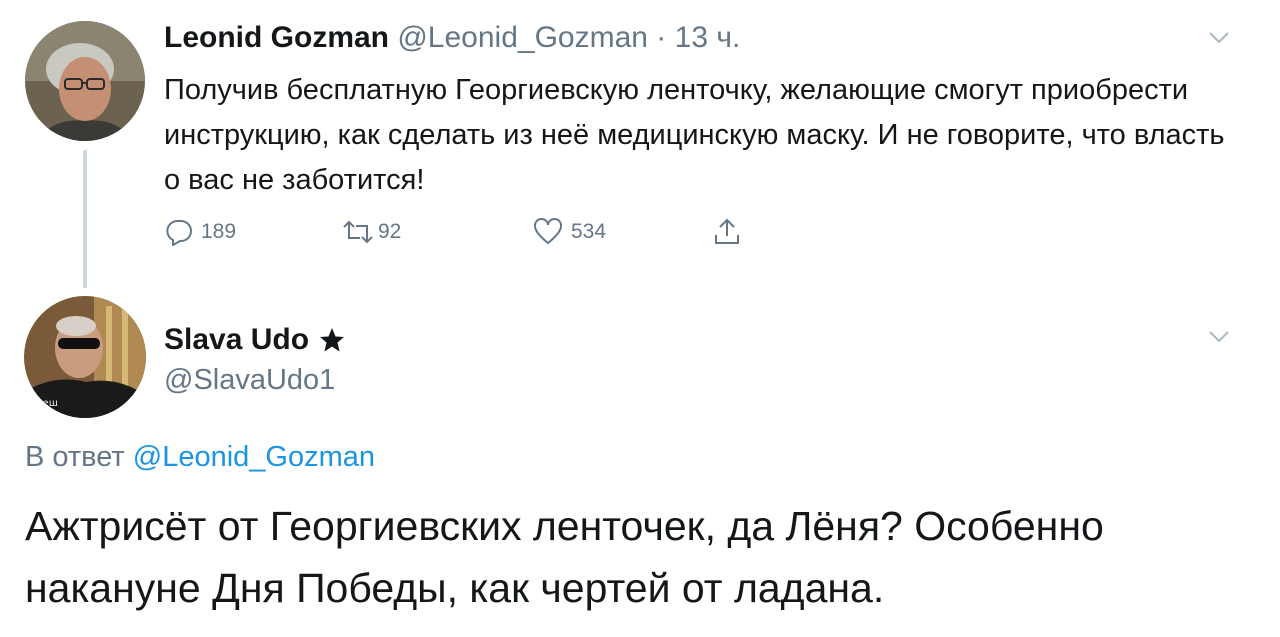 The image size is (1280, 637). I want to click on author-name: Leonid Gozman, so click(276, 37).